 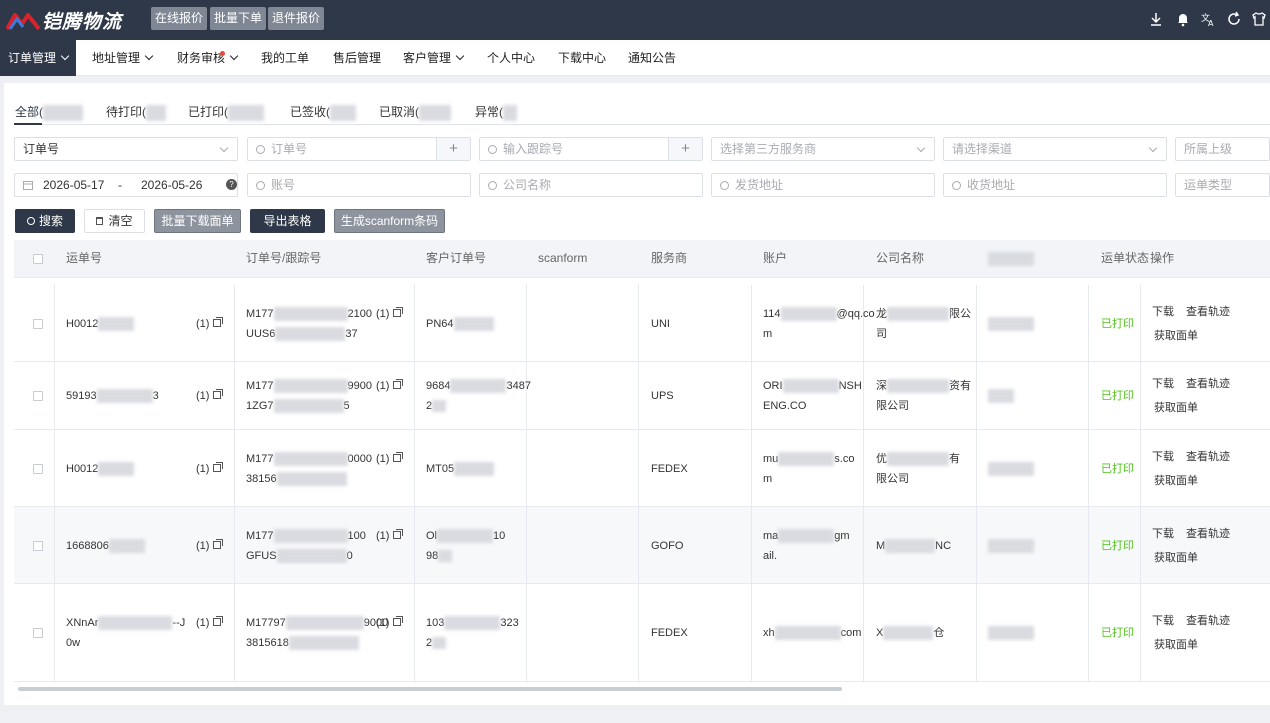 I want to click on download-icon, so click(x=1156, y=19).